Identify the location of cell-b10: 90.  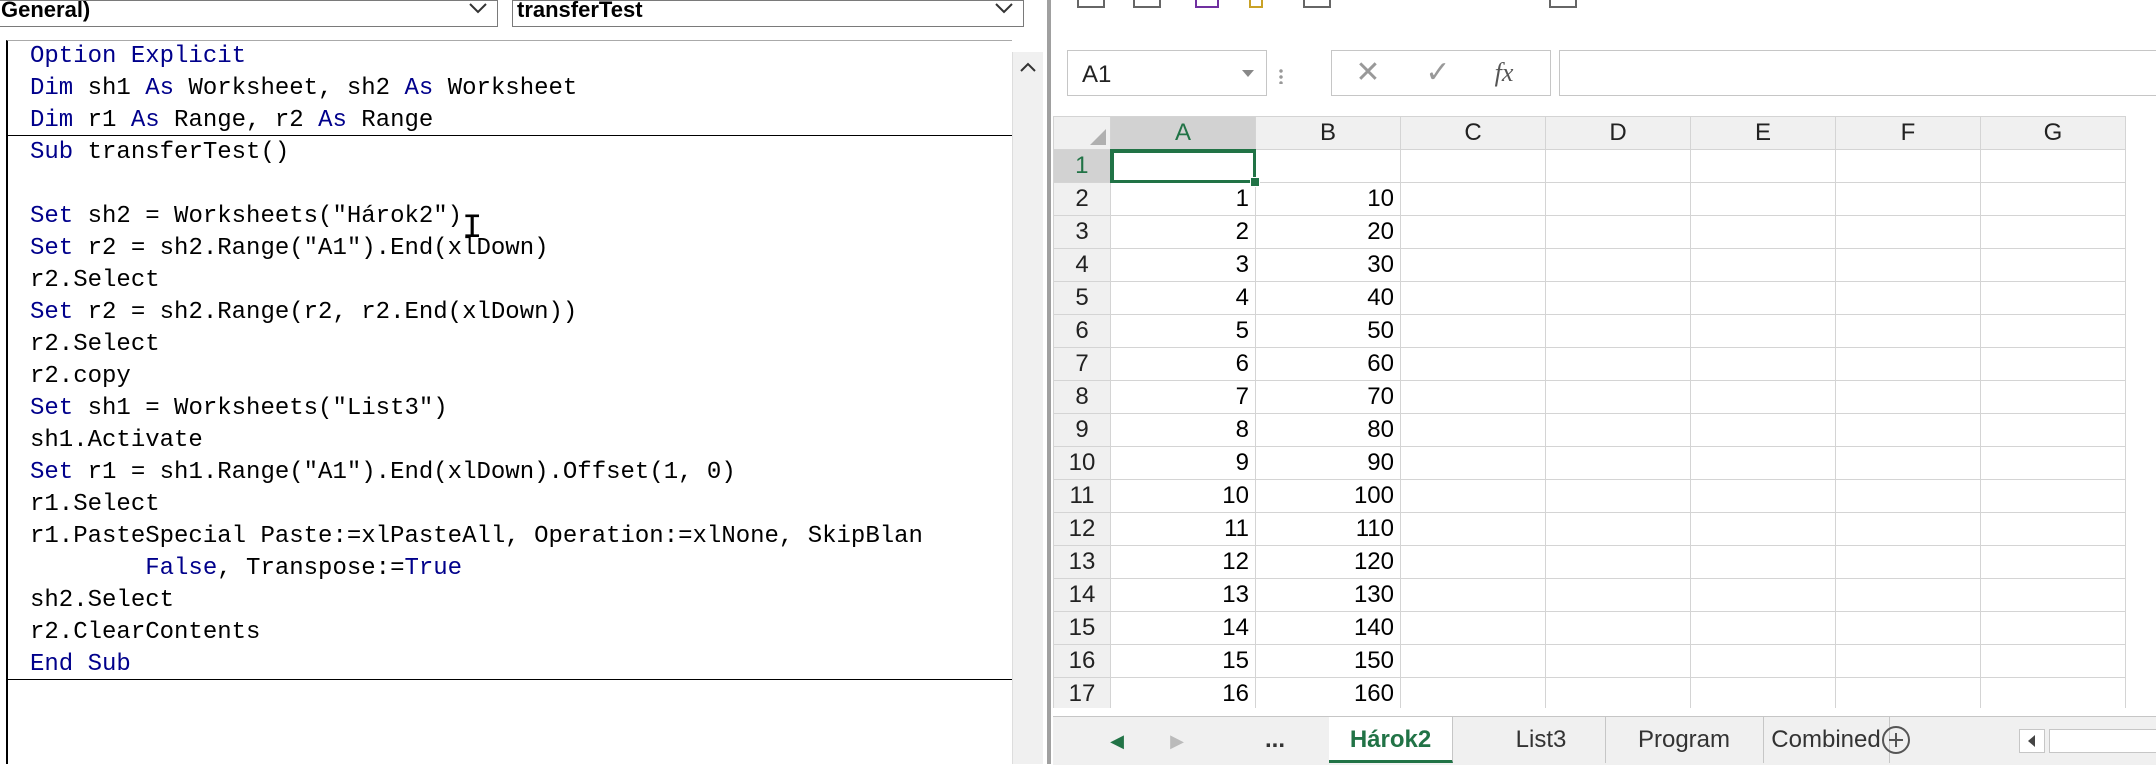
(1328, 463).